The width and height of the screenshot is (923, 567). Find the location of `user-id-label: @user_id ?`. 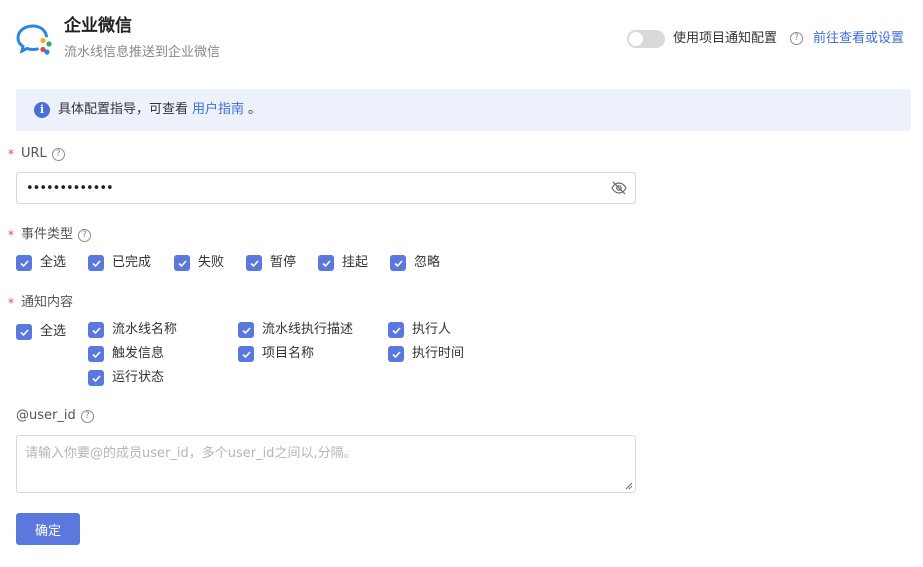

user-id-label: @user_id ? is located at coordinates (55, 416).